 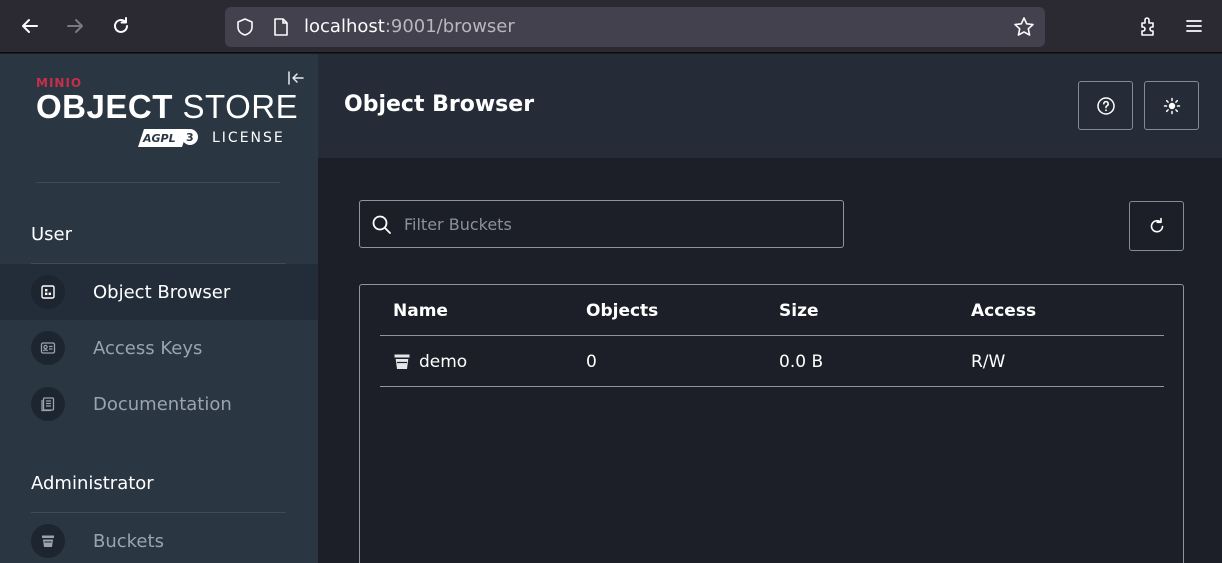 I want to click on bucket-name: demo, so click(x=443, y=361).